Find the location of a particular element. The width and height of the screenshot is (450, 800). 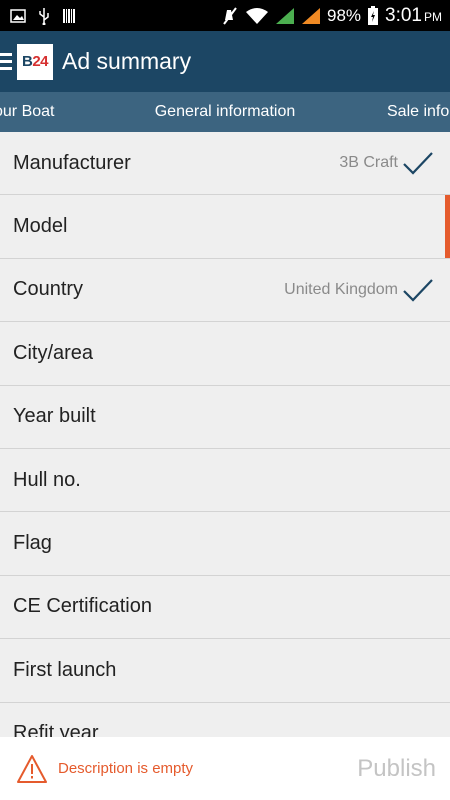

bottom-bar: Description is empty Publish is located at coordinates (225, 768).